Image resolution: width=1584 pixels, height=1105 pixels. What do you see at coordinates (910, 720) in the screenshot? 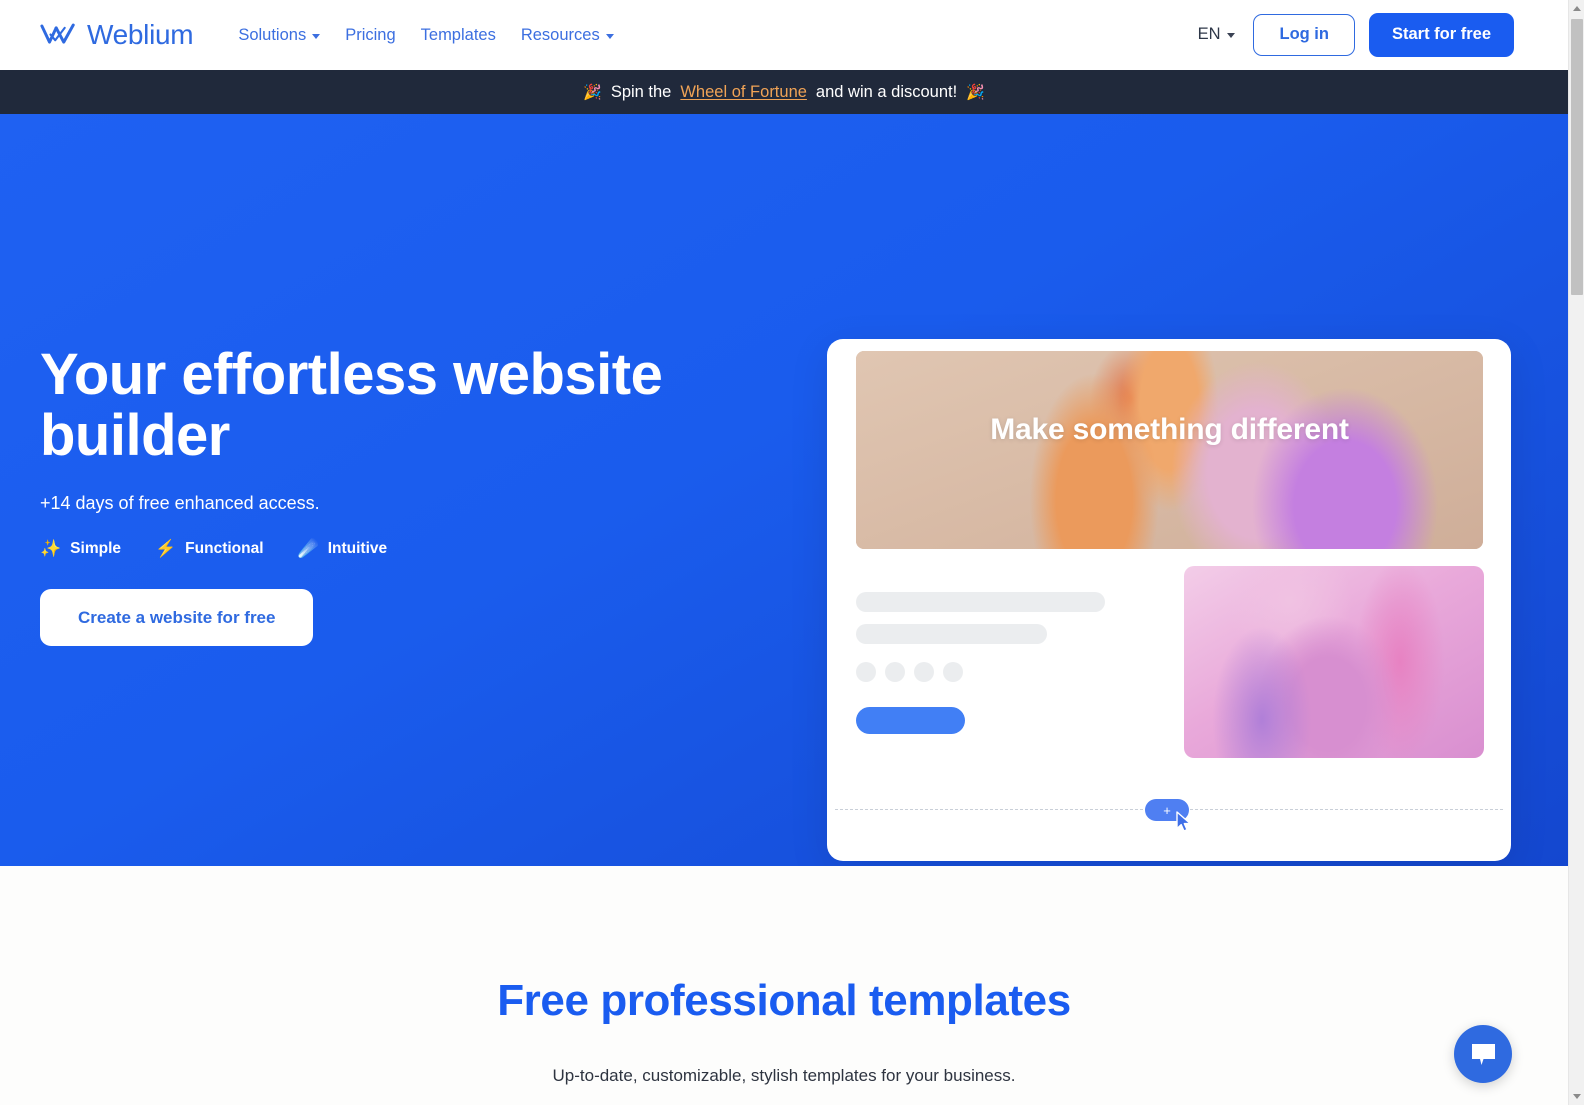
I see `mockup-cta-placeholder-button` at bounding box center [910, 720].